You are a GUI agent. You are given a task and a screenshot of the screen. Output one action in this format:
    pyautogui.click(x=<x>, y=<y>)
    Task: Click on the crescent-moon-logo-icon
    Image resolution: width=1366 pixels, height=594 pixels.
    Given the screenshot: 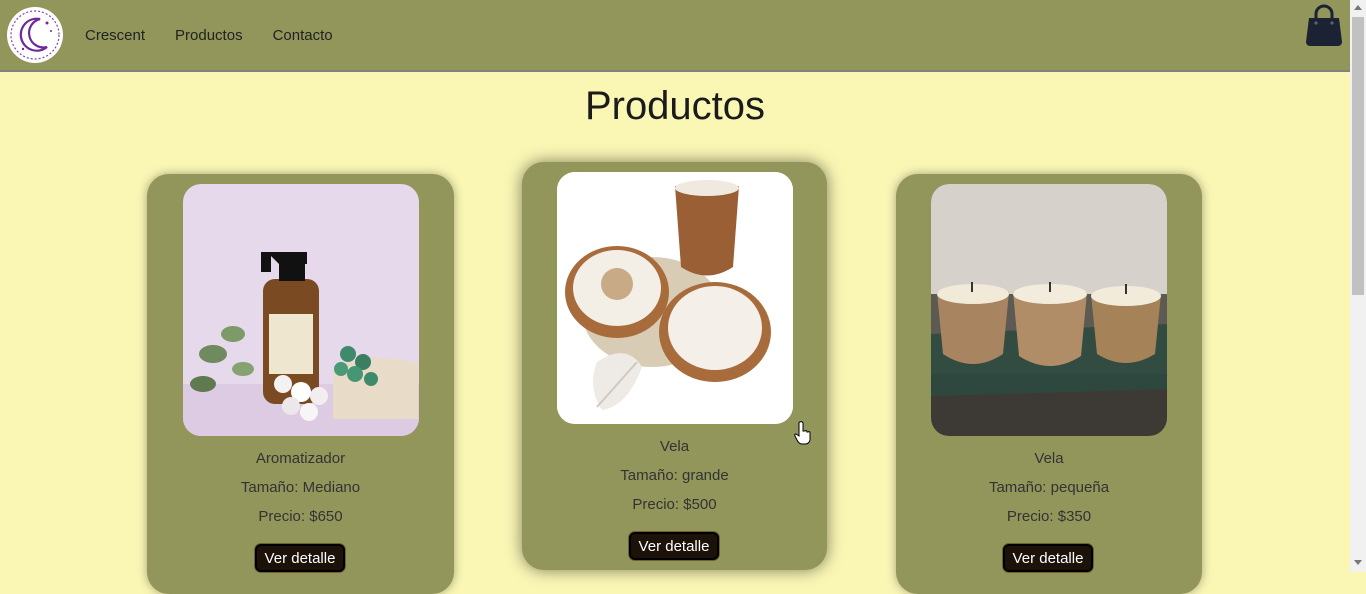 What is the action you would take?
    pyautogui.click(x=35, y=35)
    